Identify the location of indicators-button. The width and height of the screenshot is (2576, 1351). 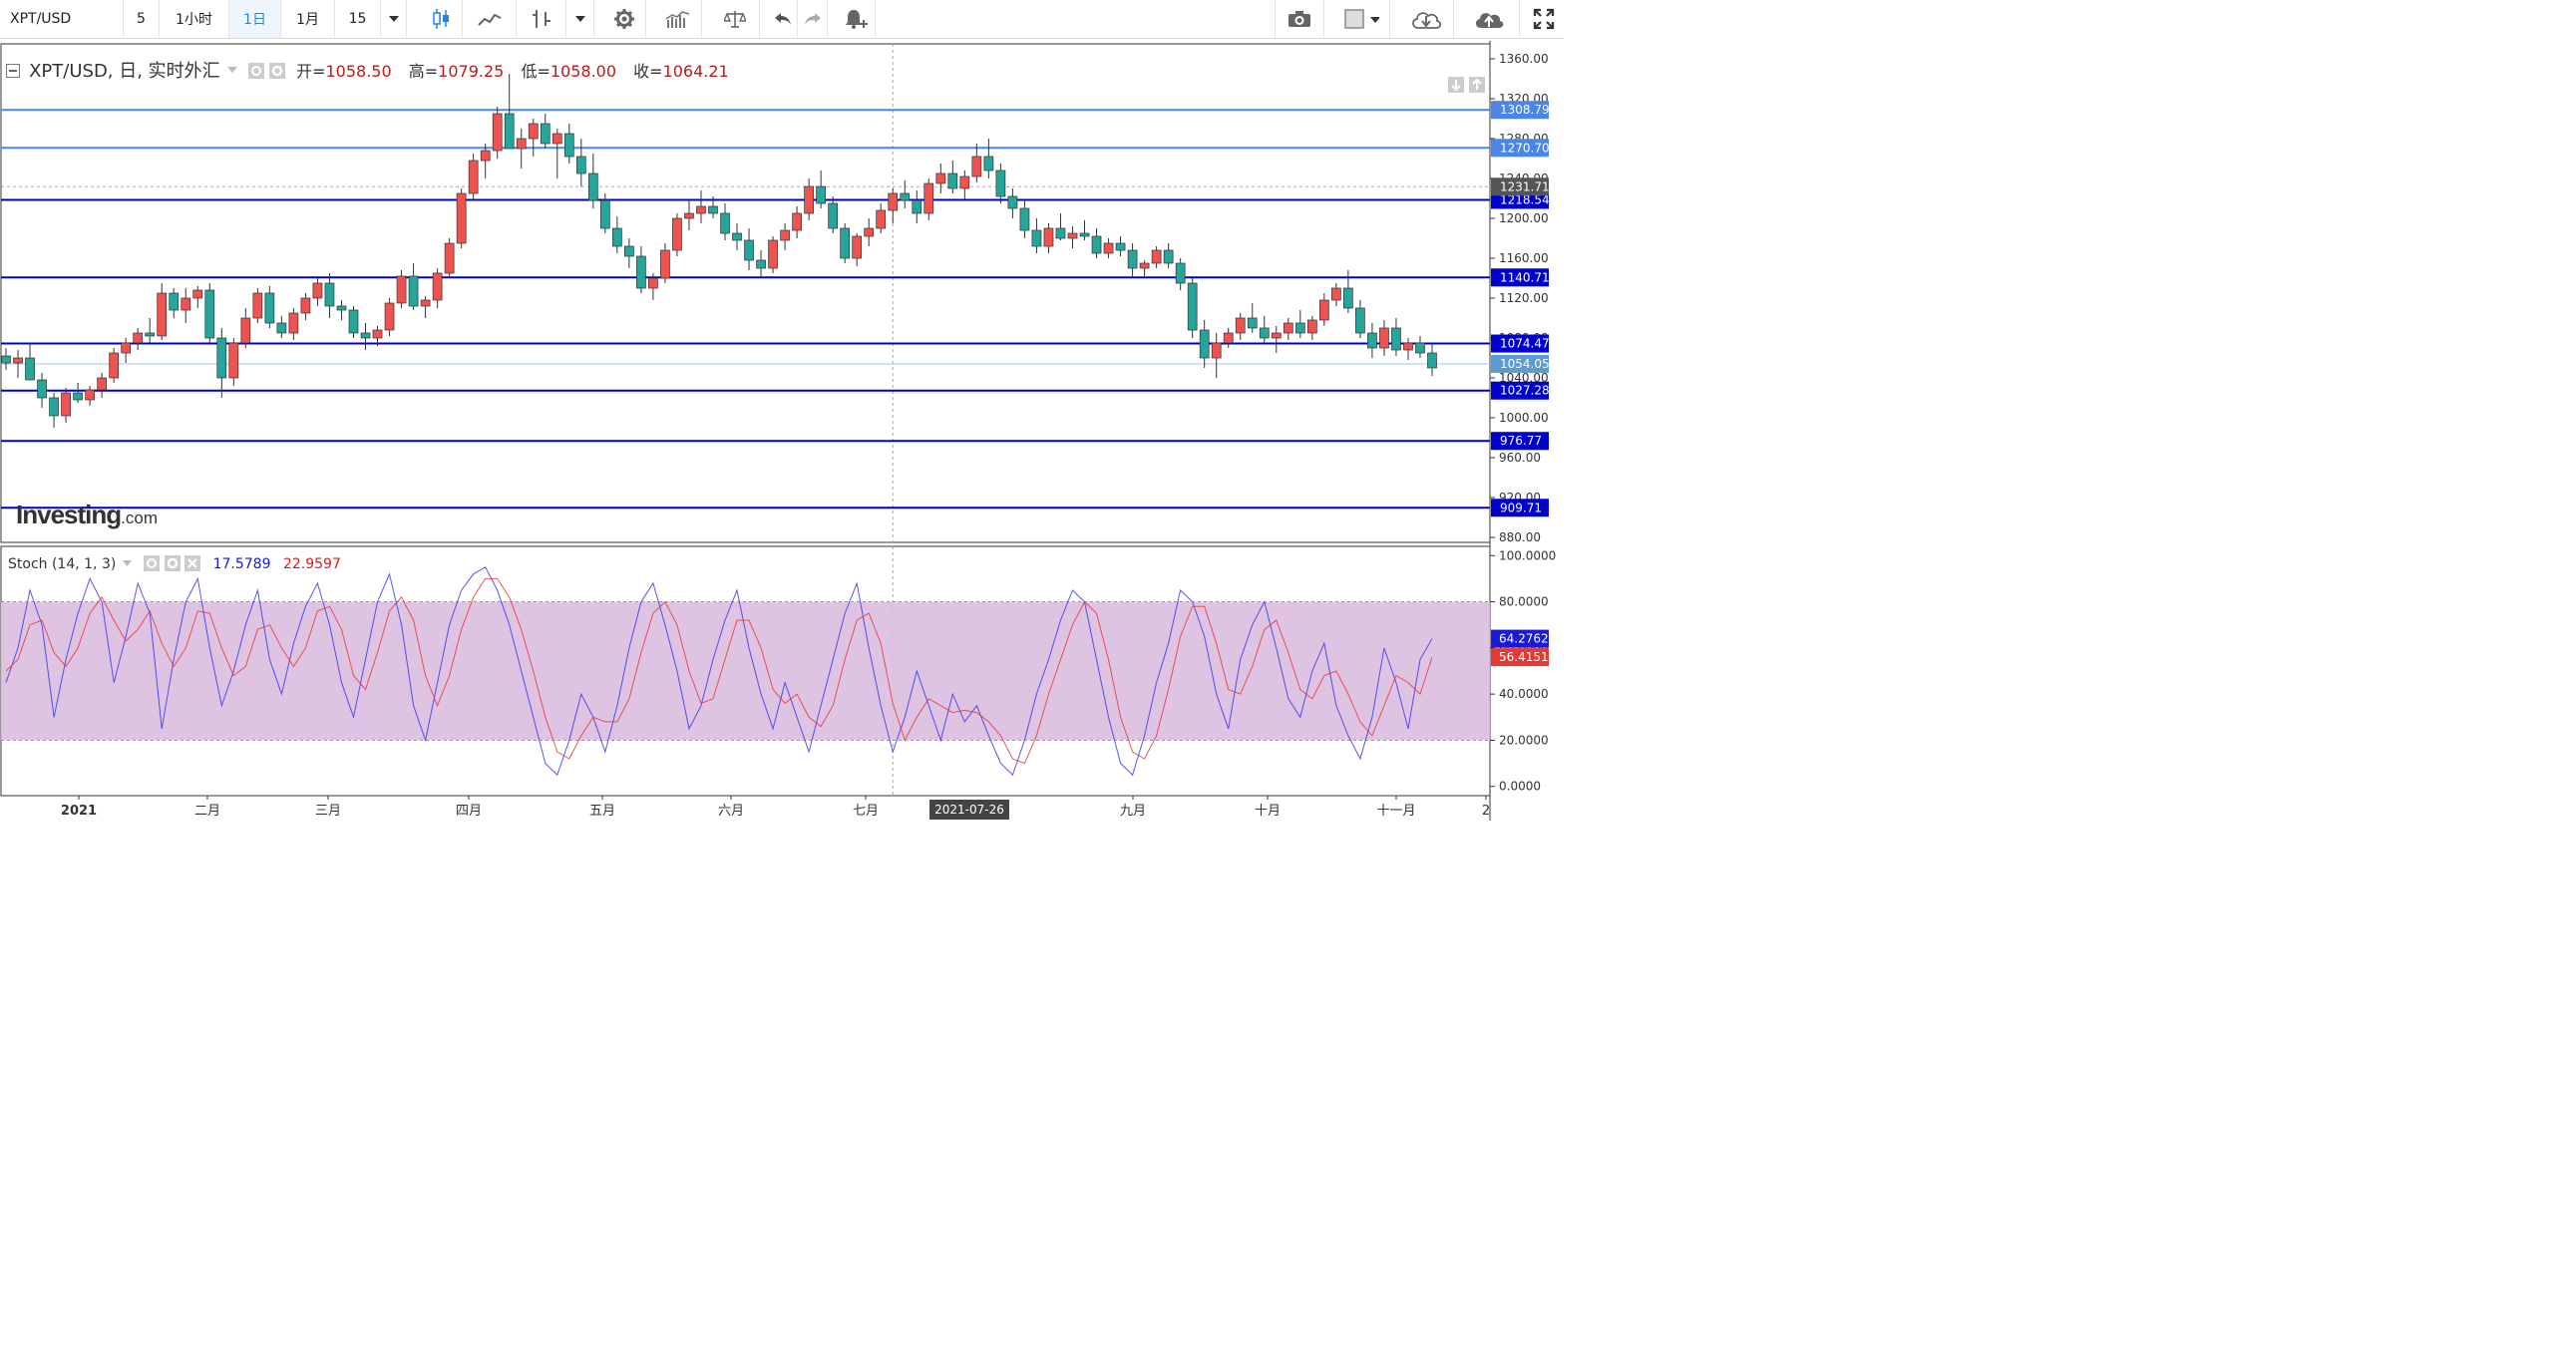
(678, 19).